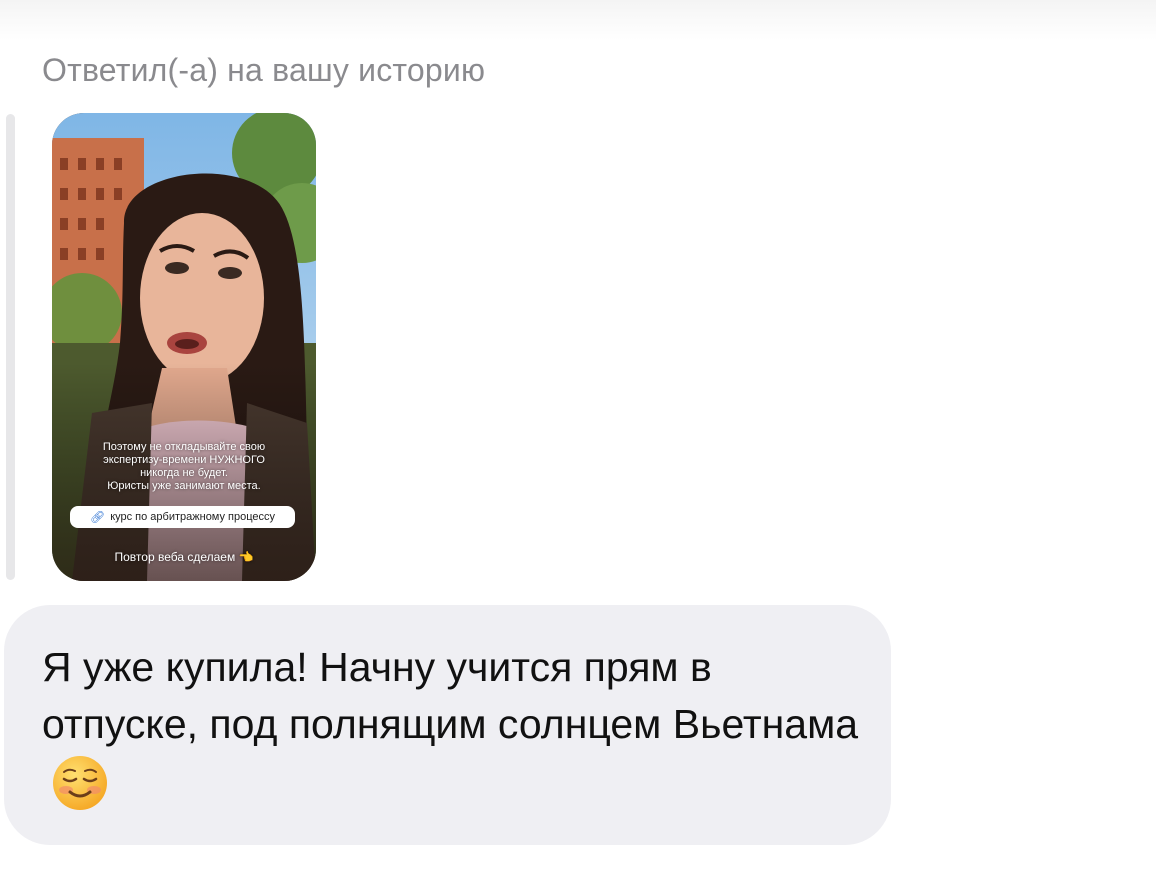 The image size is (1156, 874). What do you see at coordinates (10, 347) in the screenshot?
I see `reply-indicator-bar` at bounding box center [10, 347].